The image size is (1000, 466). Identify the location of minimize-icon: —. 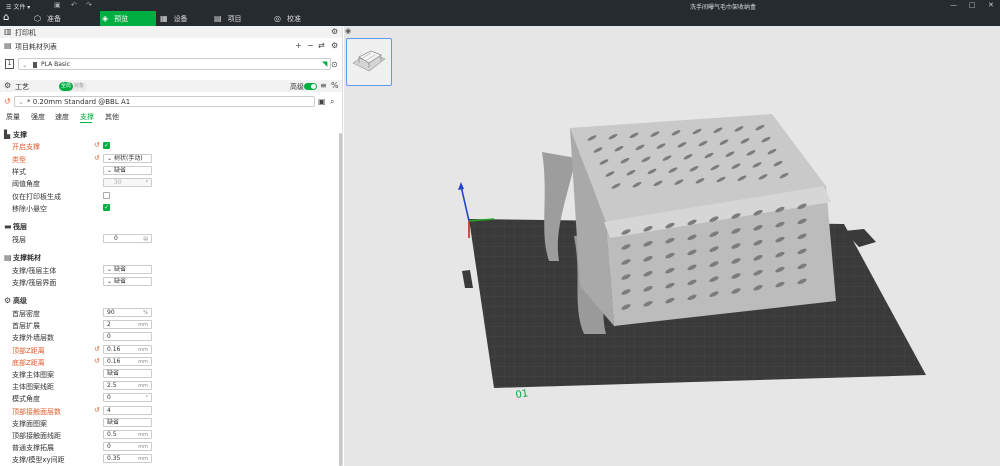
(953, 5).